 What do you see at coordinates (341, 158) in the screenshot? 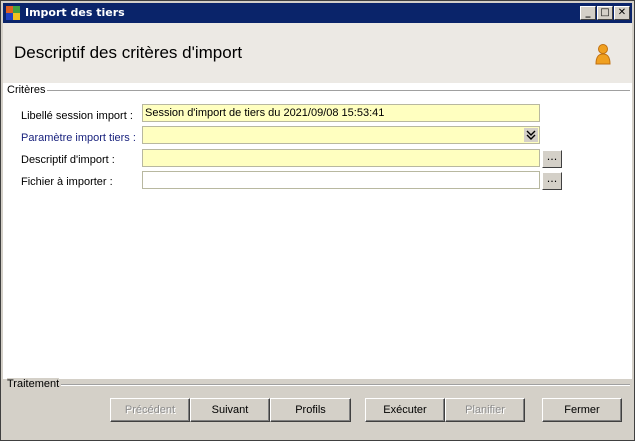
I see `desc-input` at bounding box center [341, 158].